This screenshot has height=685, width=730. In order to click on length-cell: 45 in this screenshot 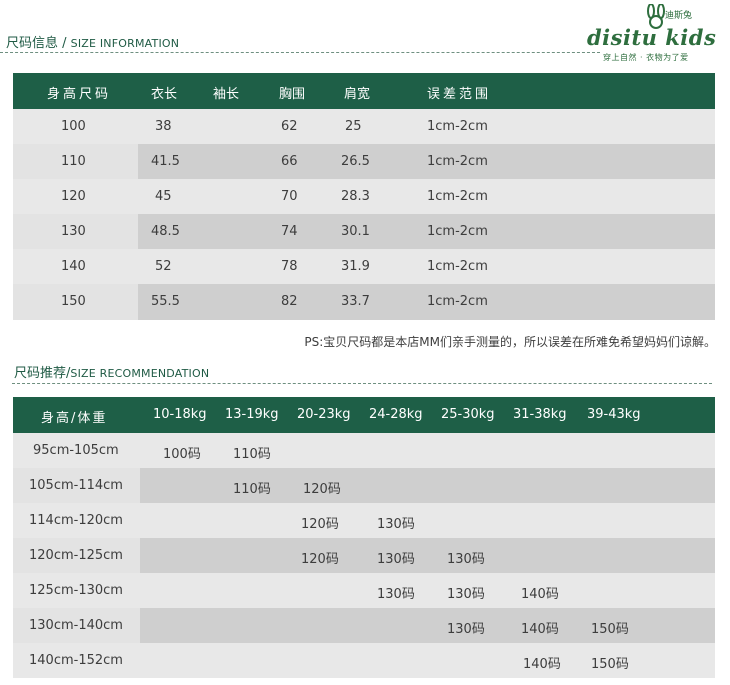, I will do `click(163, 196)`.